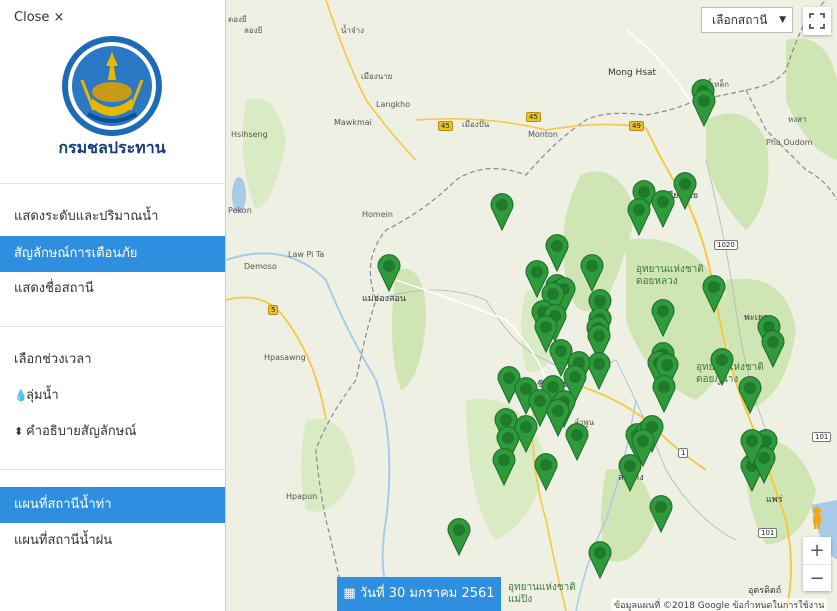  What do you see at coordinates (306, 254) in the screenshot?
I see `place-label: Law Pi Ta` at bounding box center [306, 254].